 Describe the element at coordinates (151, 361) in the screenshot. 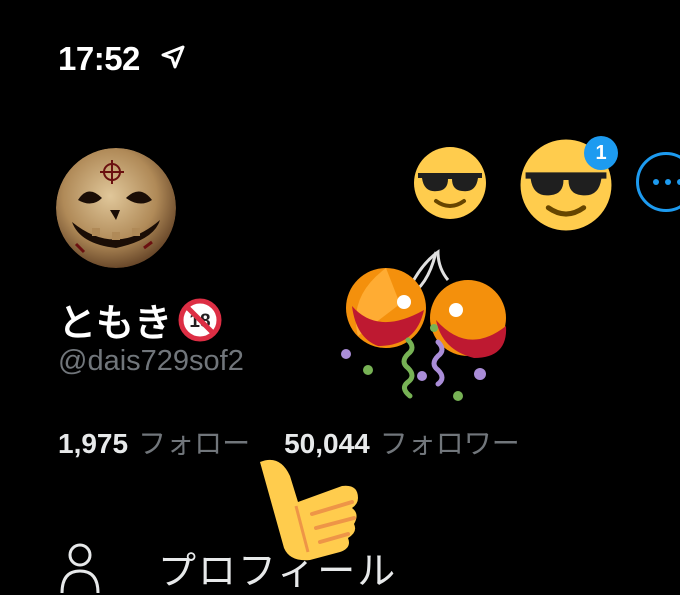

I see `handle: @dais729sof2` at that location.